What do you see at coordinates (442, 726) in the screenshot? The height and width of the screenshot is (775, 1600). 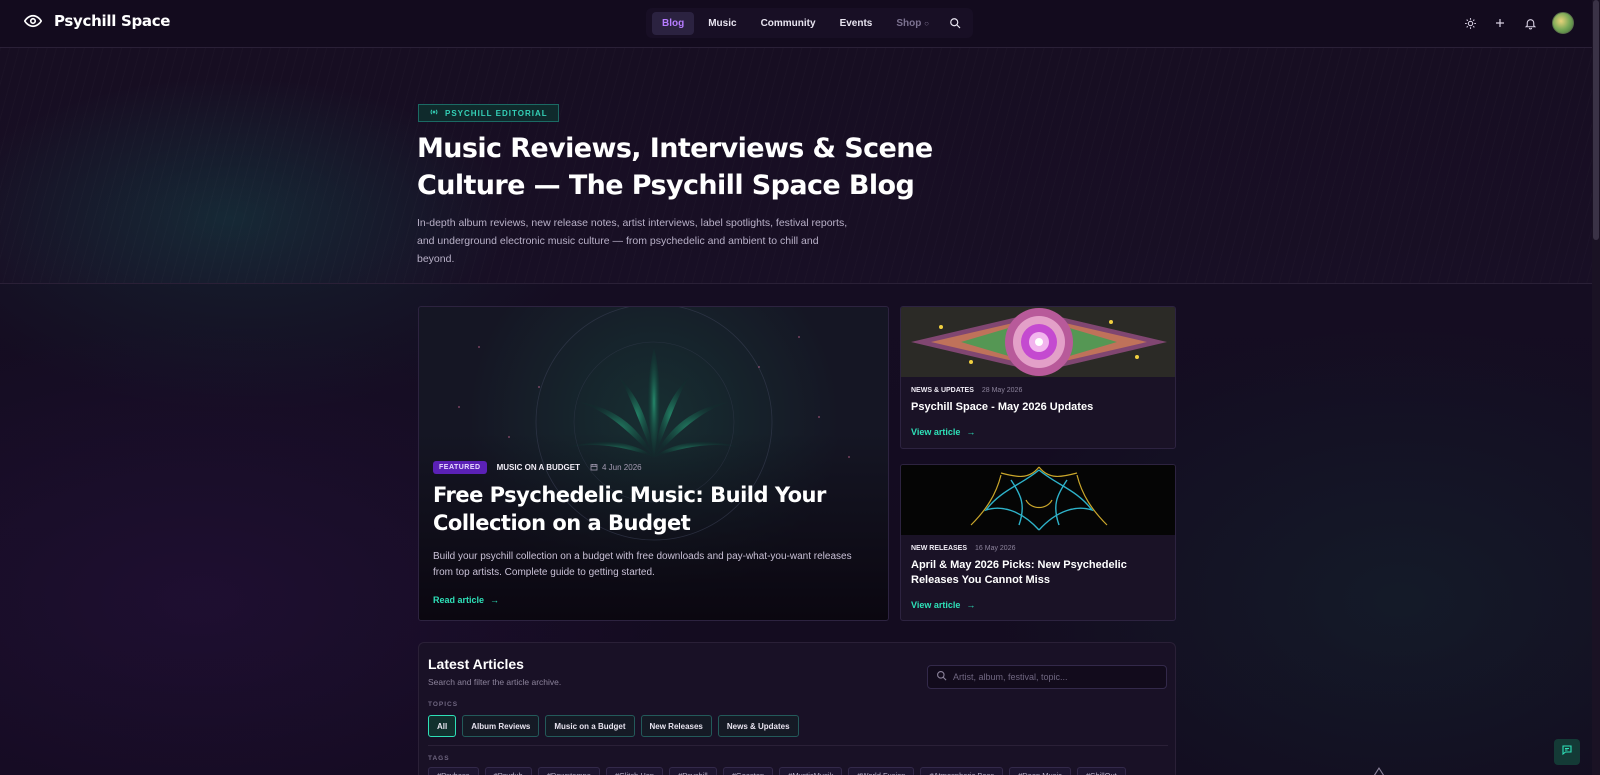 I see `topic-chip-all: All` at bounding box center [442, 726].